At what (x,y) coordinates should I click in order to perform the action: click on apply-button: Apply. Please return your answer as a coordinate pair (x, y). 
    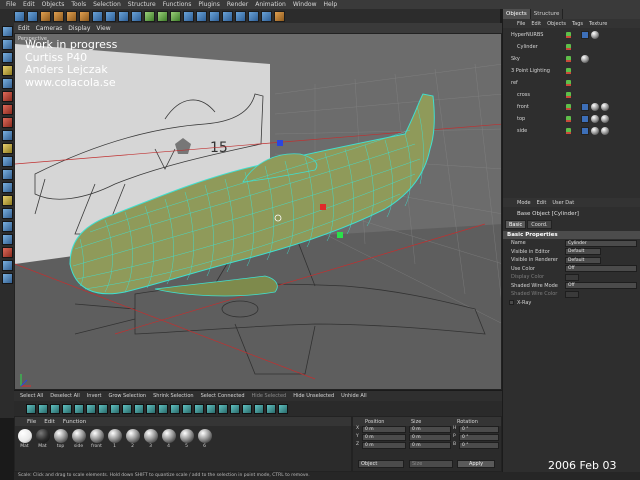
    Looking at the image, I should click on (476, 464).